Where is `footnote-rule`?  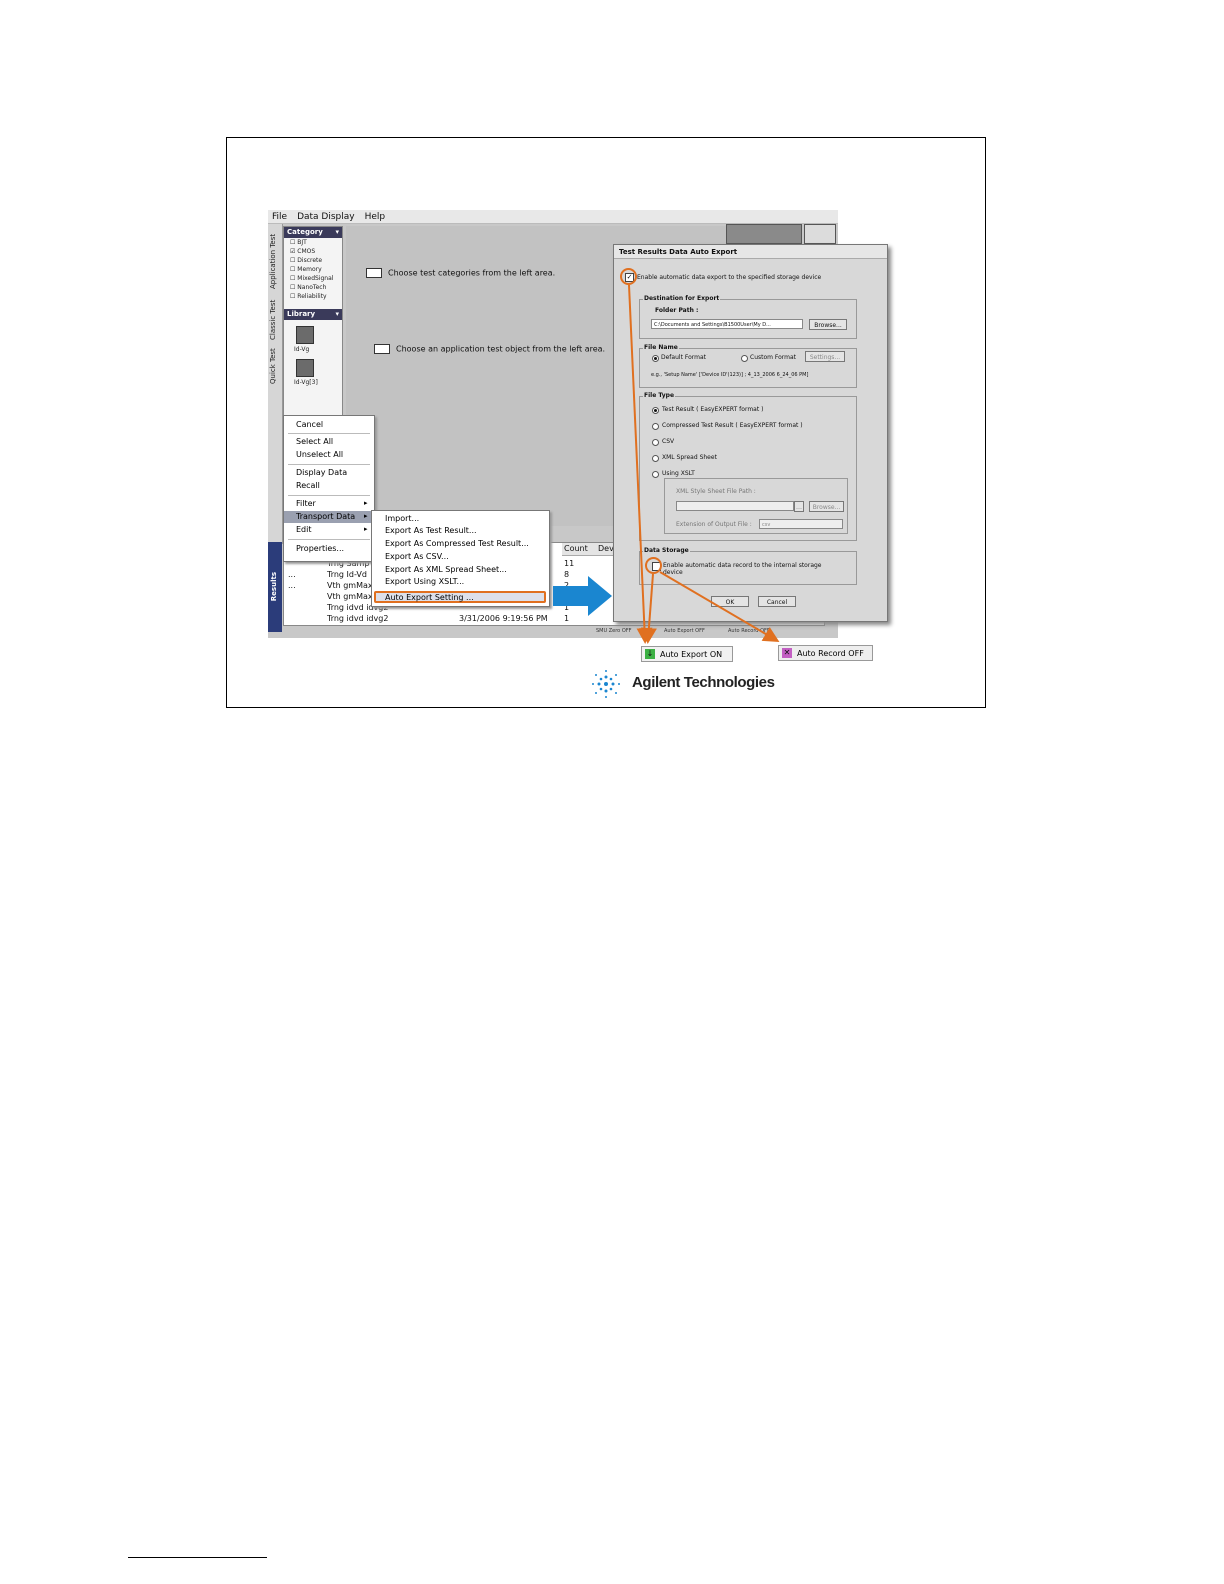
footnote-rule is located at coordinates (197, 1557).